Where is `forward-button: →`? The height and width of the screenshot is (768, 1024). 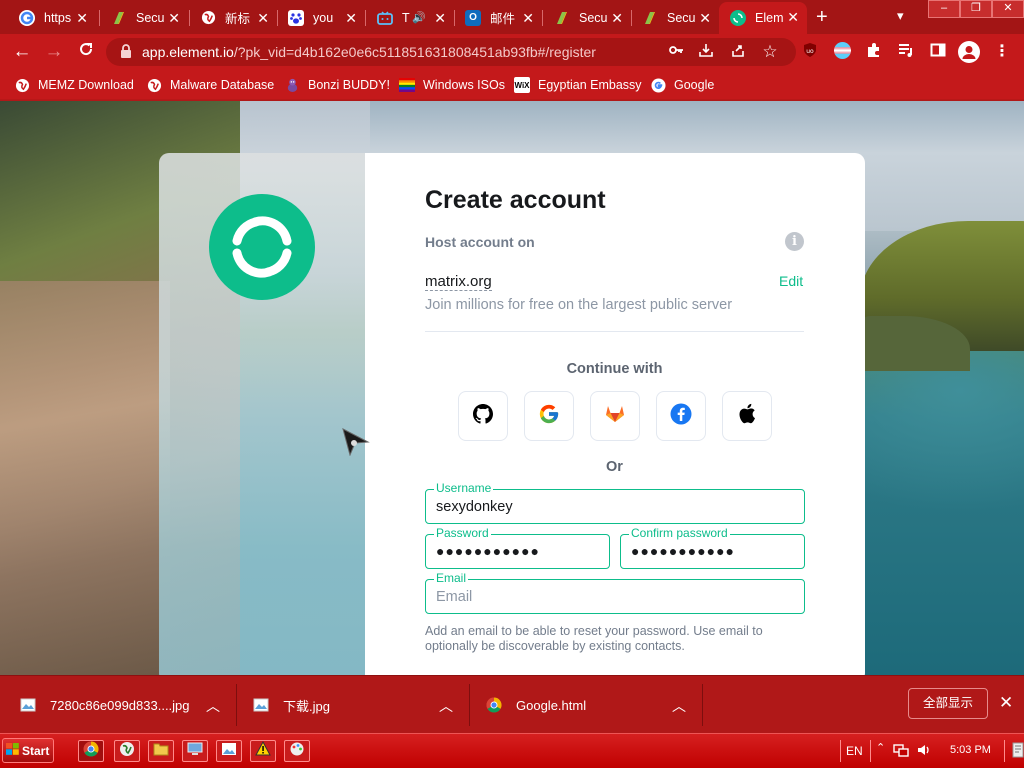
forward-button: → is located at coordinates (54, 52).